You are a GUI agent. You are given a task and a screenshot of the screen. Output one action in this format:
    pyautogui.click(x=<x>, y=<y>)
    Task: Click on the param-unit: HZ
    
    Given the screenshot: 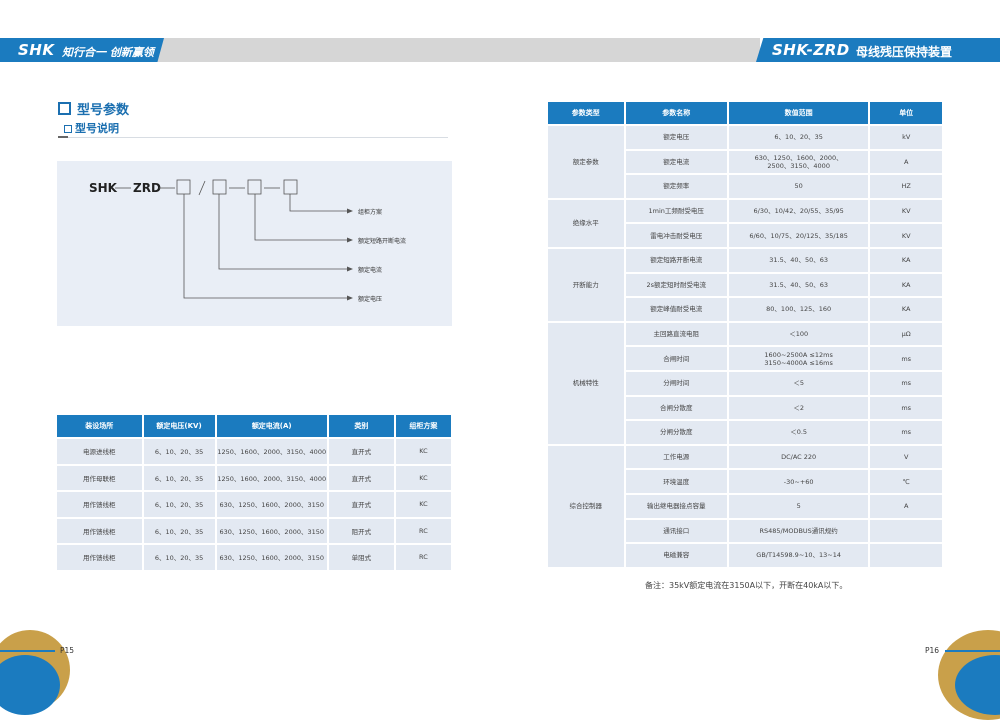 What is the action you would take?
    pyautogui.click(x=906, y=186)
    